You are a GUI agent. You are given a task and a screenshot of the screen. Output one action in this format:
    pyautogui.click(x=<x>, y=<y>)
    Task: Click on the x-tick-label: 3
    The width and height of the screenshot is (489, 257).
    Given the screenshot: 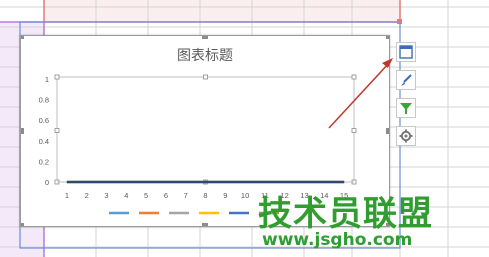 What is the action you would take?
    pyautogui.click(x=106, y=195)
    